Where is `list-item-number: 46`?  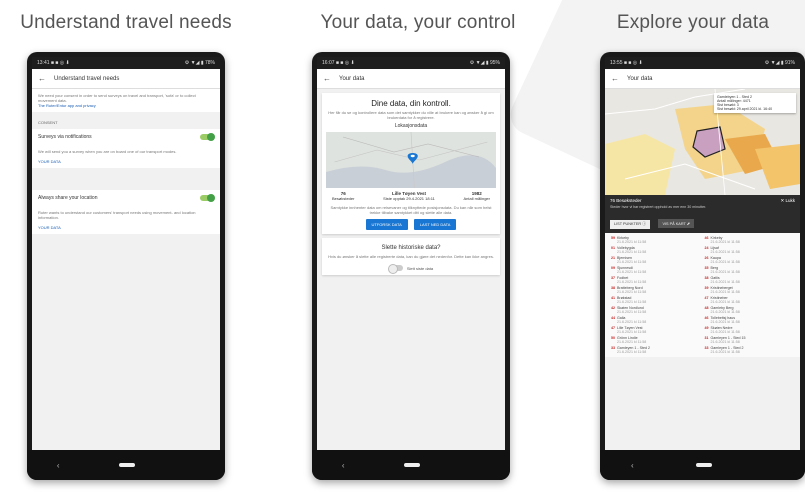
list-item-number: 46 is located at coordinates (706, 318).